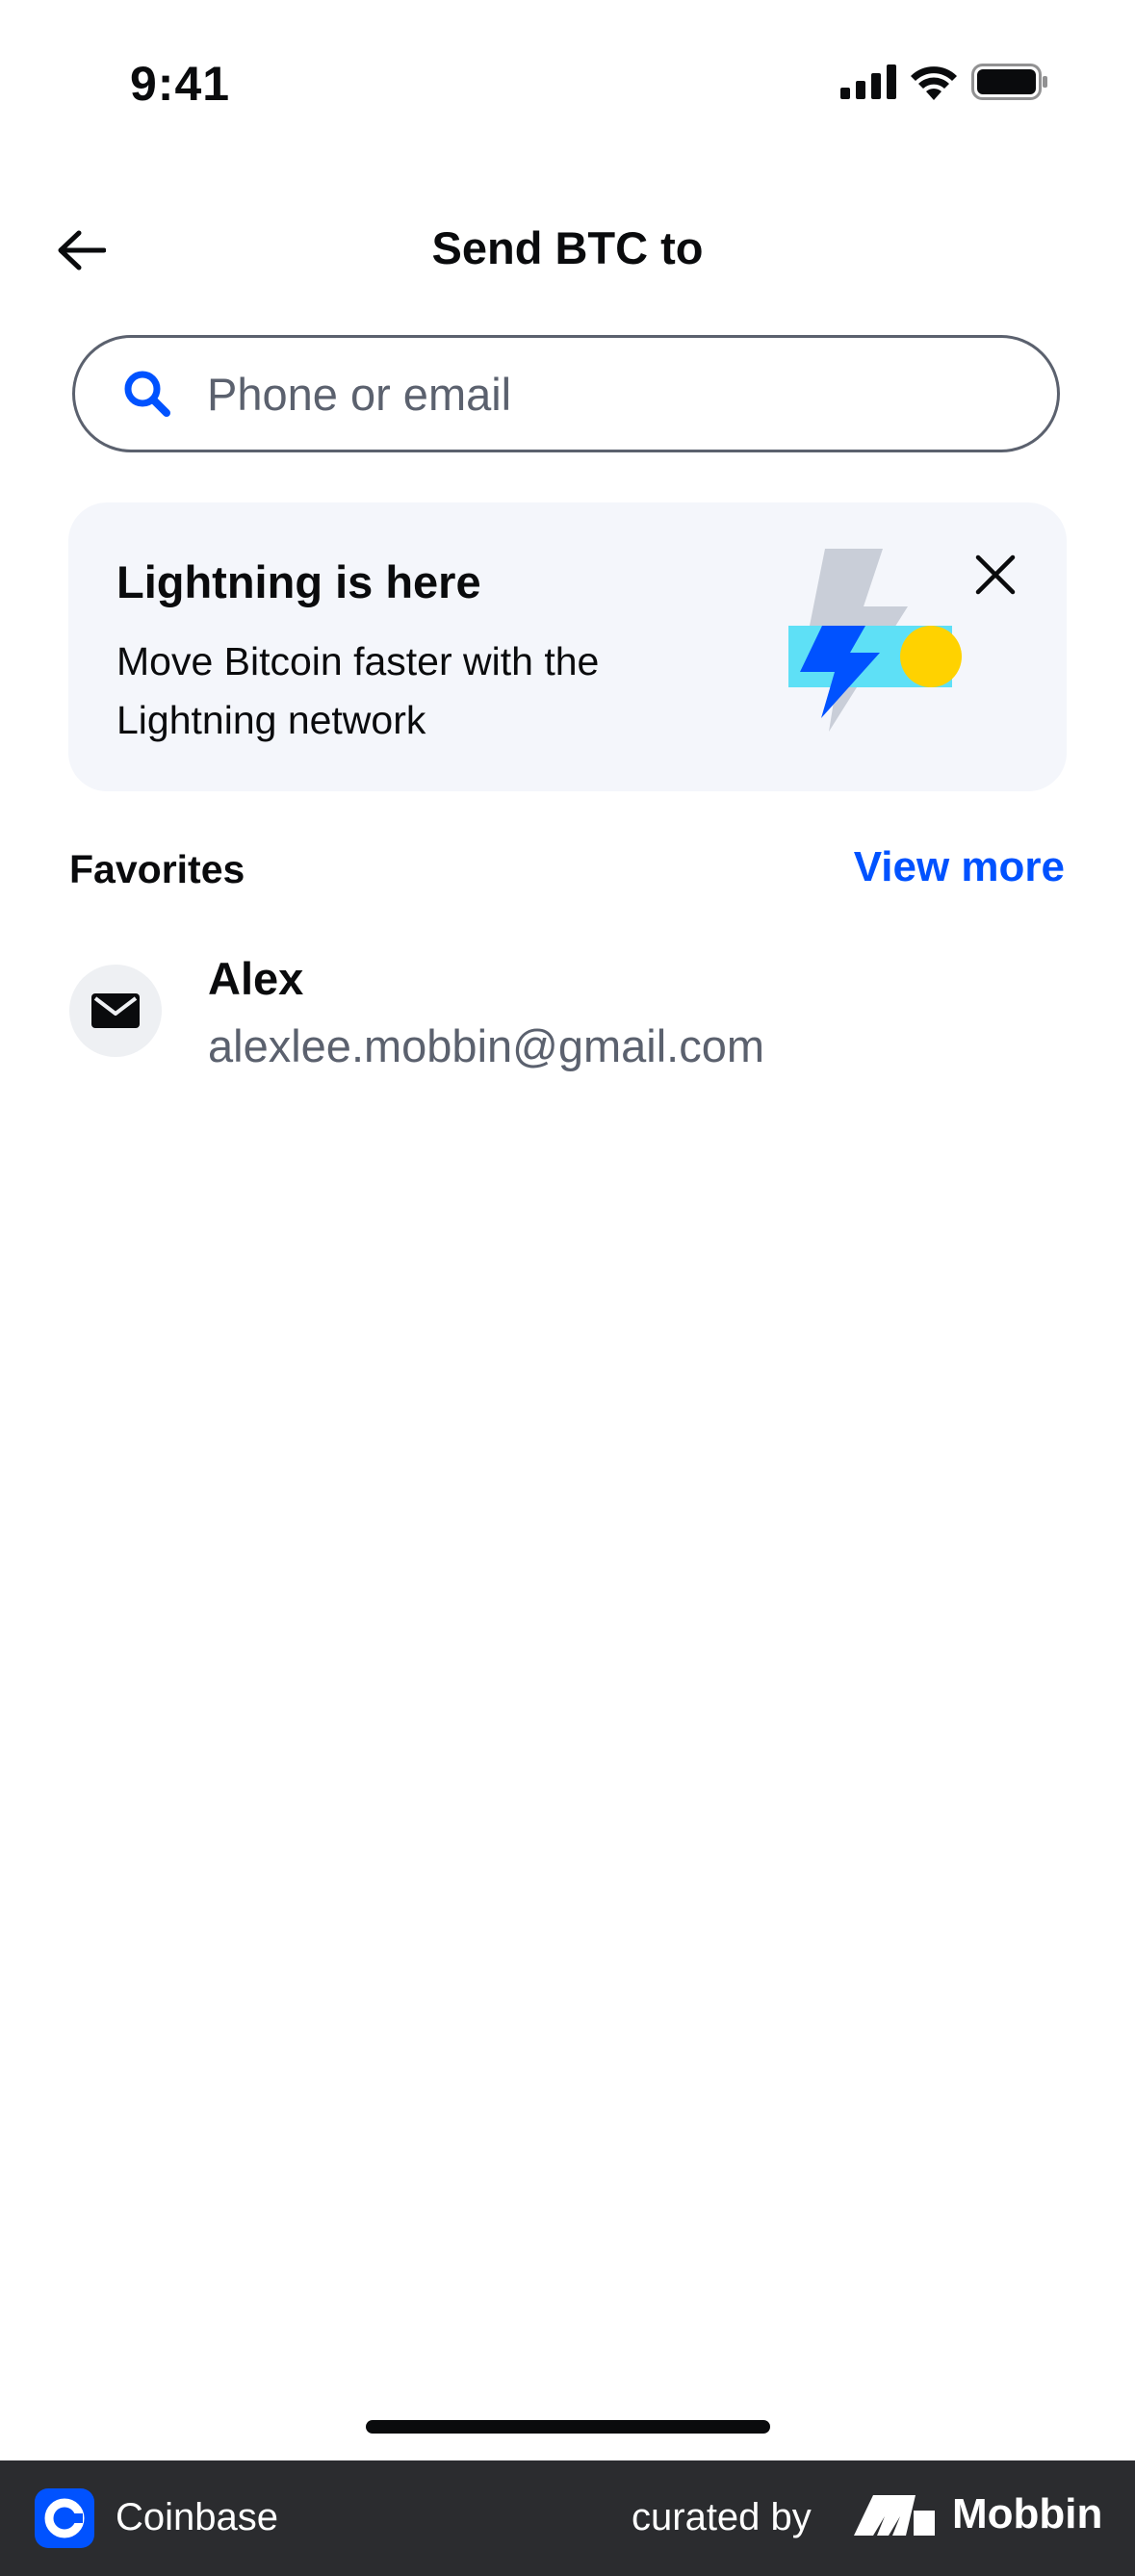 The height and width of the screenshot is (2576, 1135). Describe the element at coordinates (875, 640) in the screenshot. I see `lightning-illustration` at that location.